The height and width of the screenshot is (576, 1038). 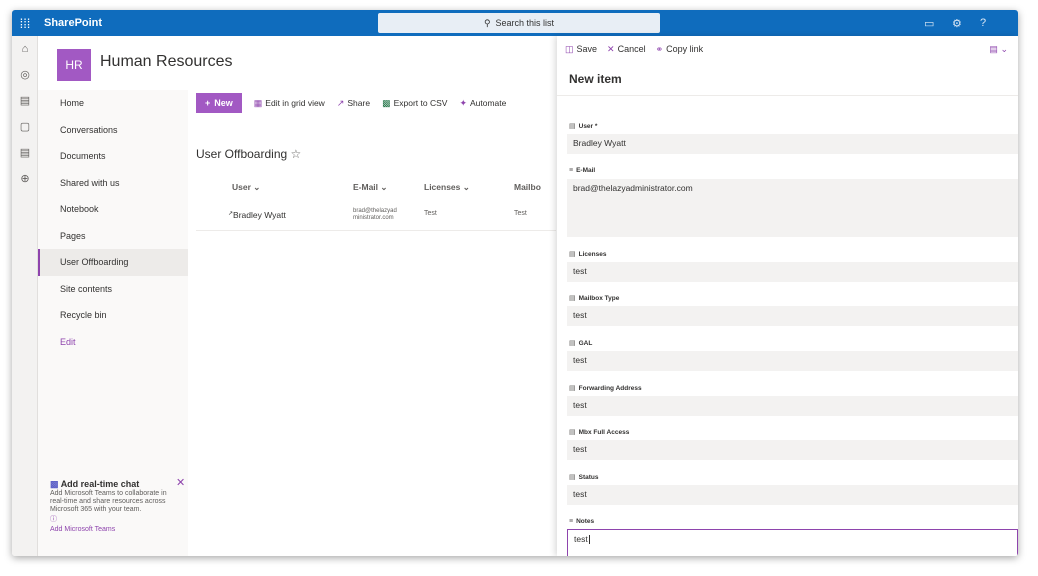 I want to click on cell-user: ↗Bradley Wyatt, so click(x=257, y=215).